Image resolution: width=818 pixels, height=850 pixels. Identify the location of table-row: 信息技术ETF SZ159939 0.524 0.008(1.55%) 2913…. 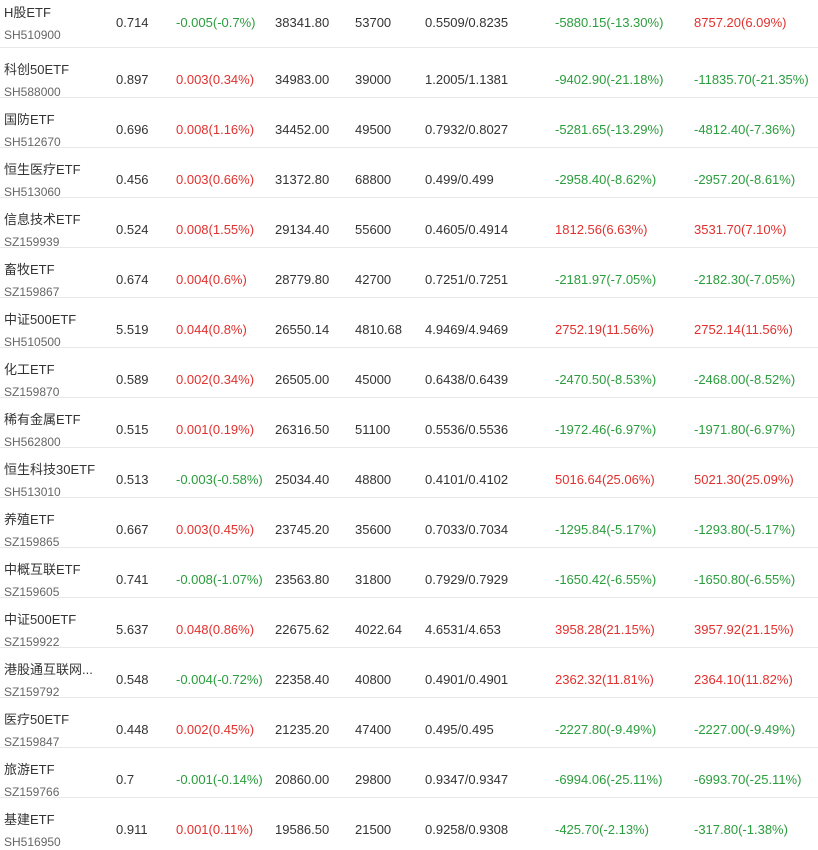
(409, 223).